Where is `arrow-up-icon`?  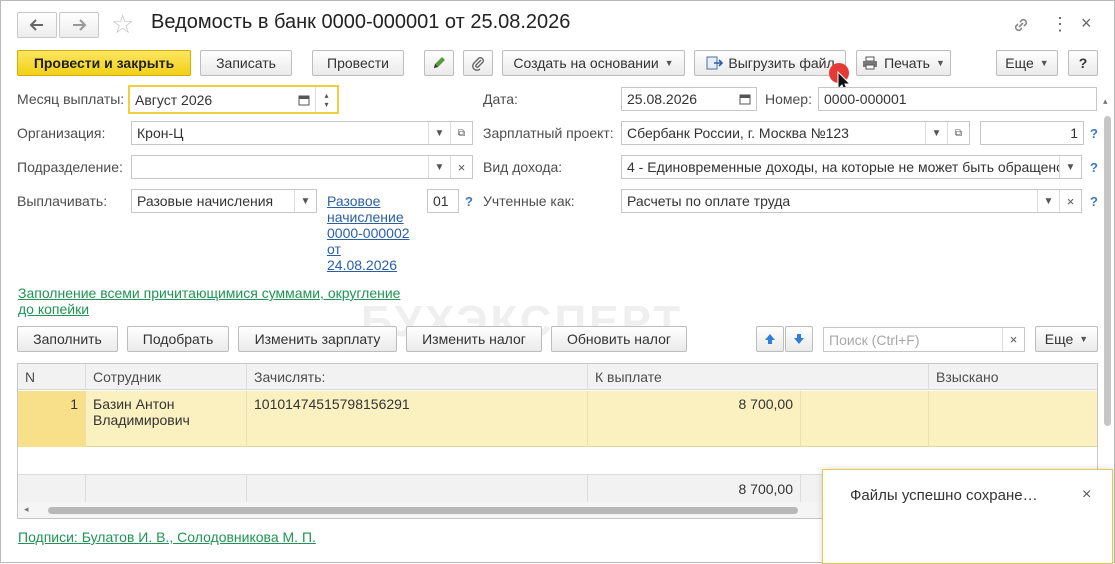
arrow-up-icon is located at coordinates (770, 339).